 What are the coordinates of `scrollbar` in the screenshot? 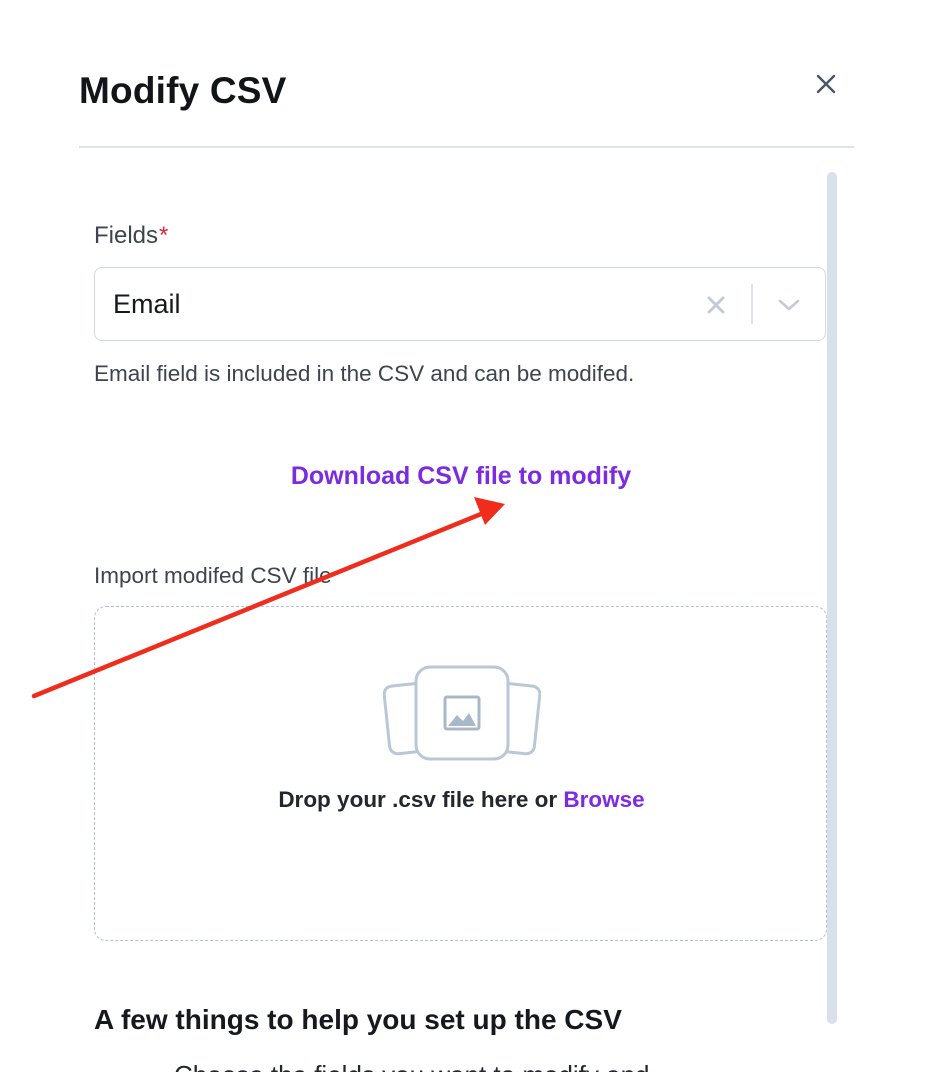 It's located at (832, 598).